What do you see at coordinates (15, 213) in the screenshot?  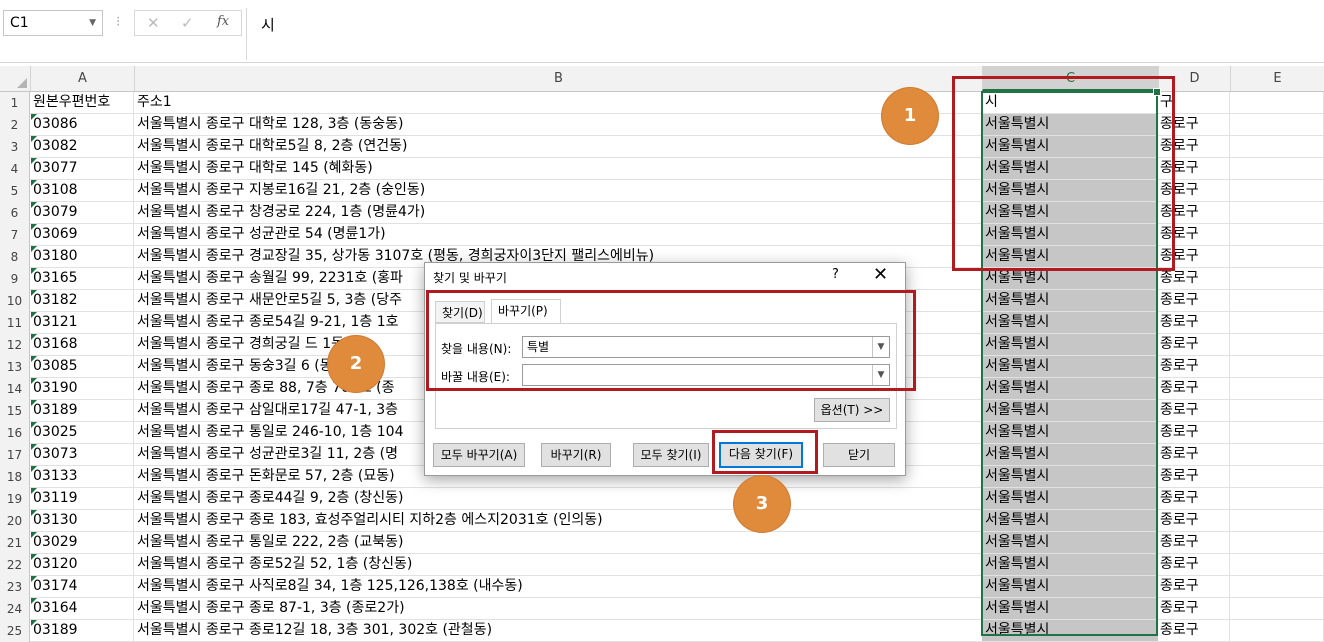 I see `row-number: 6` at bounding box center [15, 213].